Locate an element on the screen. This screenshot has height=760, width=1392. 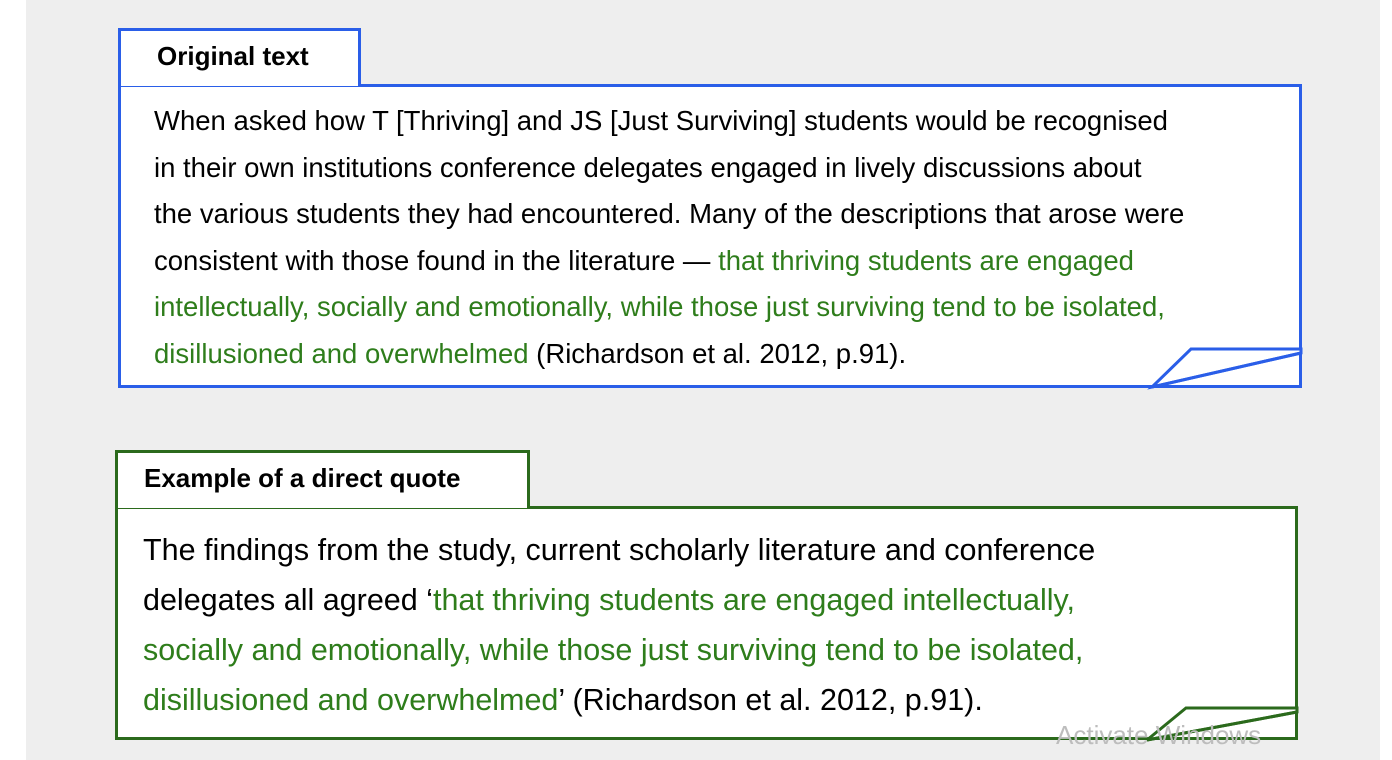
activate-windows-watermark: Activate Windows is located at coordinates (1159, 735).